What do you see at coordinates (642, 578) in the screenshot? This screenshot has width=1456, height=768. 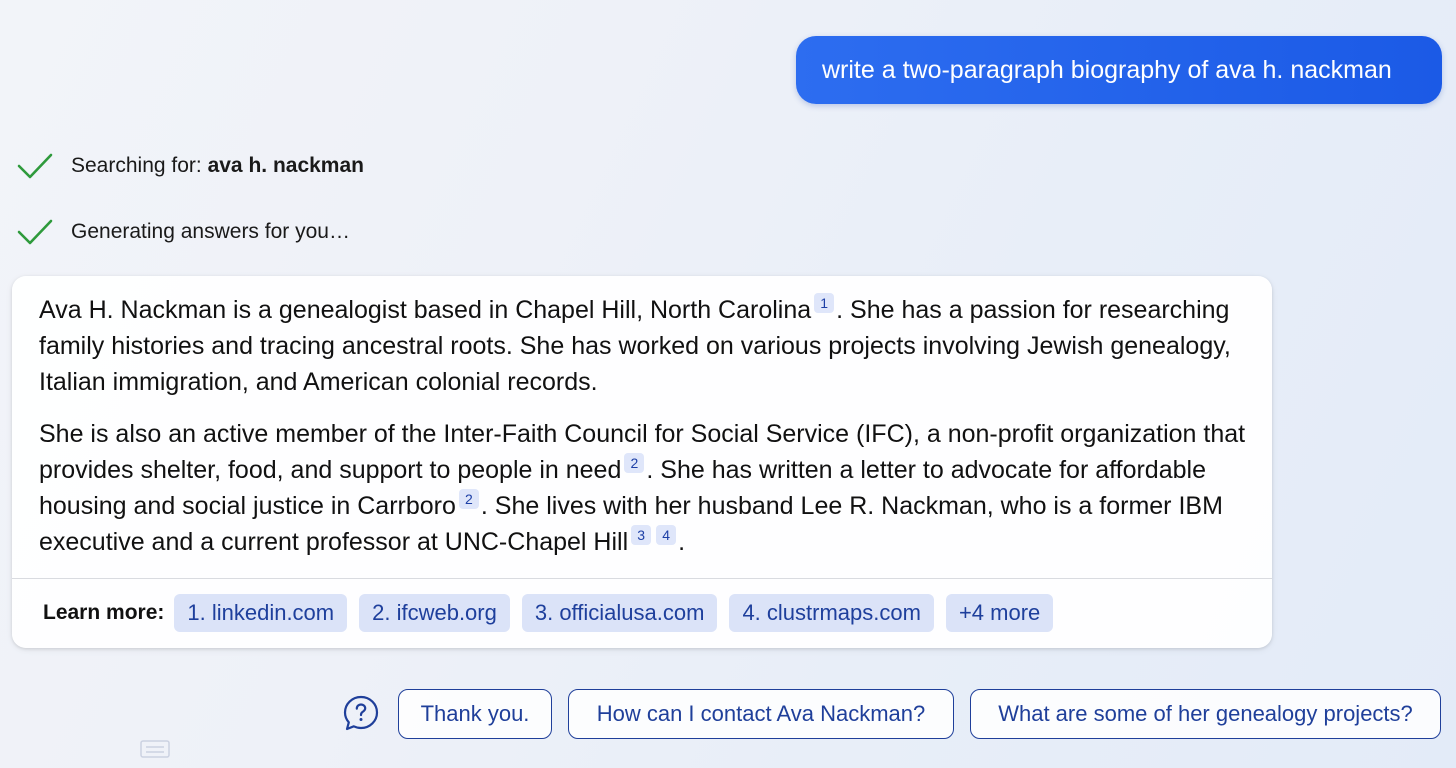 I see `card-divider` at bounding box center [642, 578].